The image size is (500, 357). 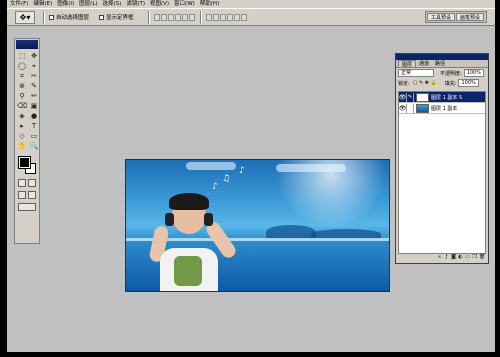 What do you see at coordinates (34, 136) in the screenshot?
I see `shape-tool-icon: ▭` at bounding box center [34, 136].